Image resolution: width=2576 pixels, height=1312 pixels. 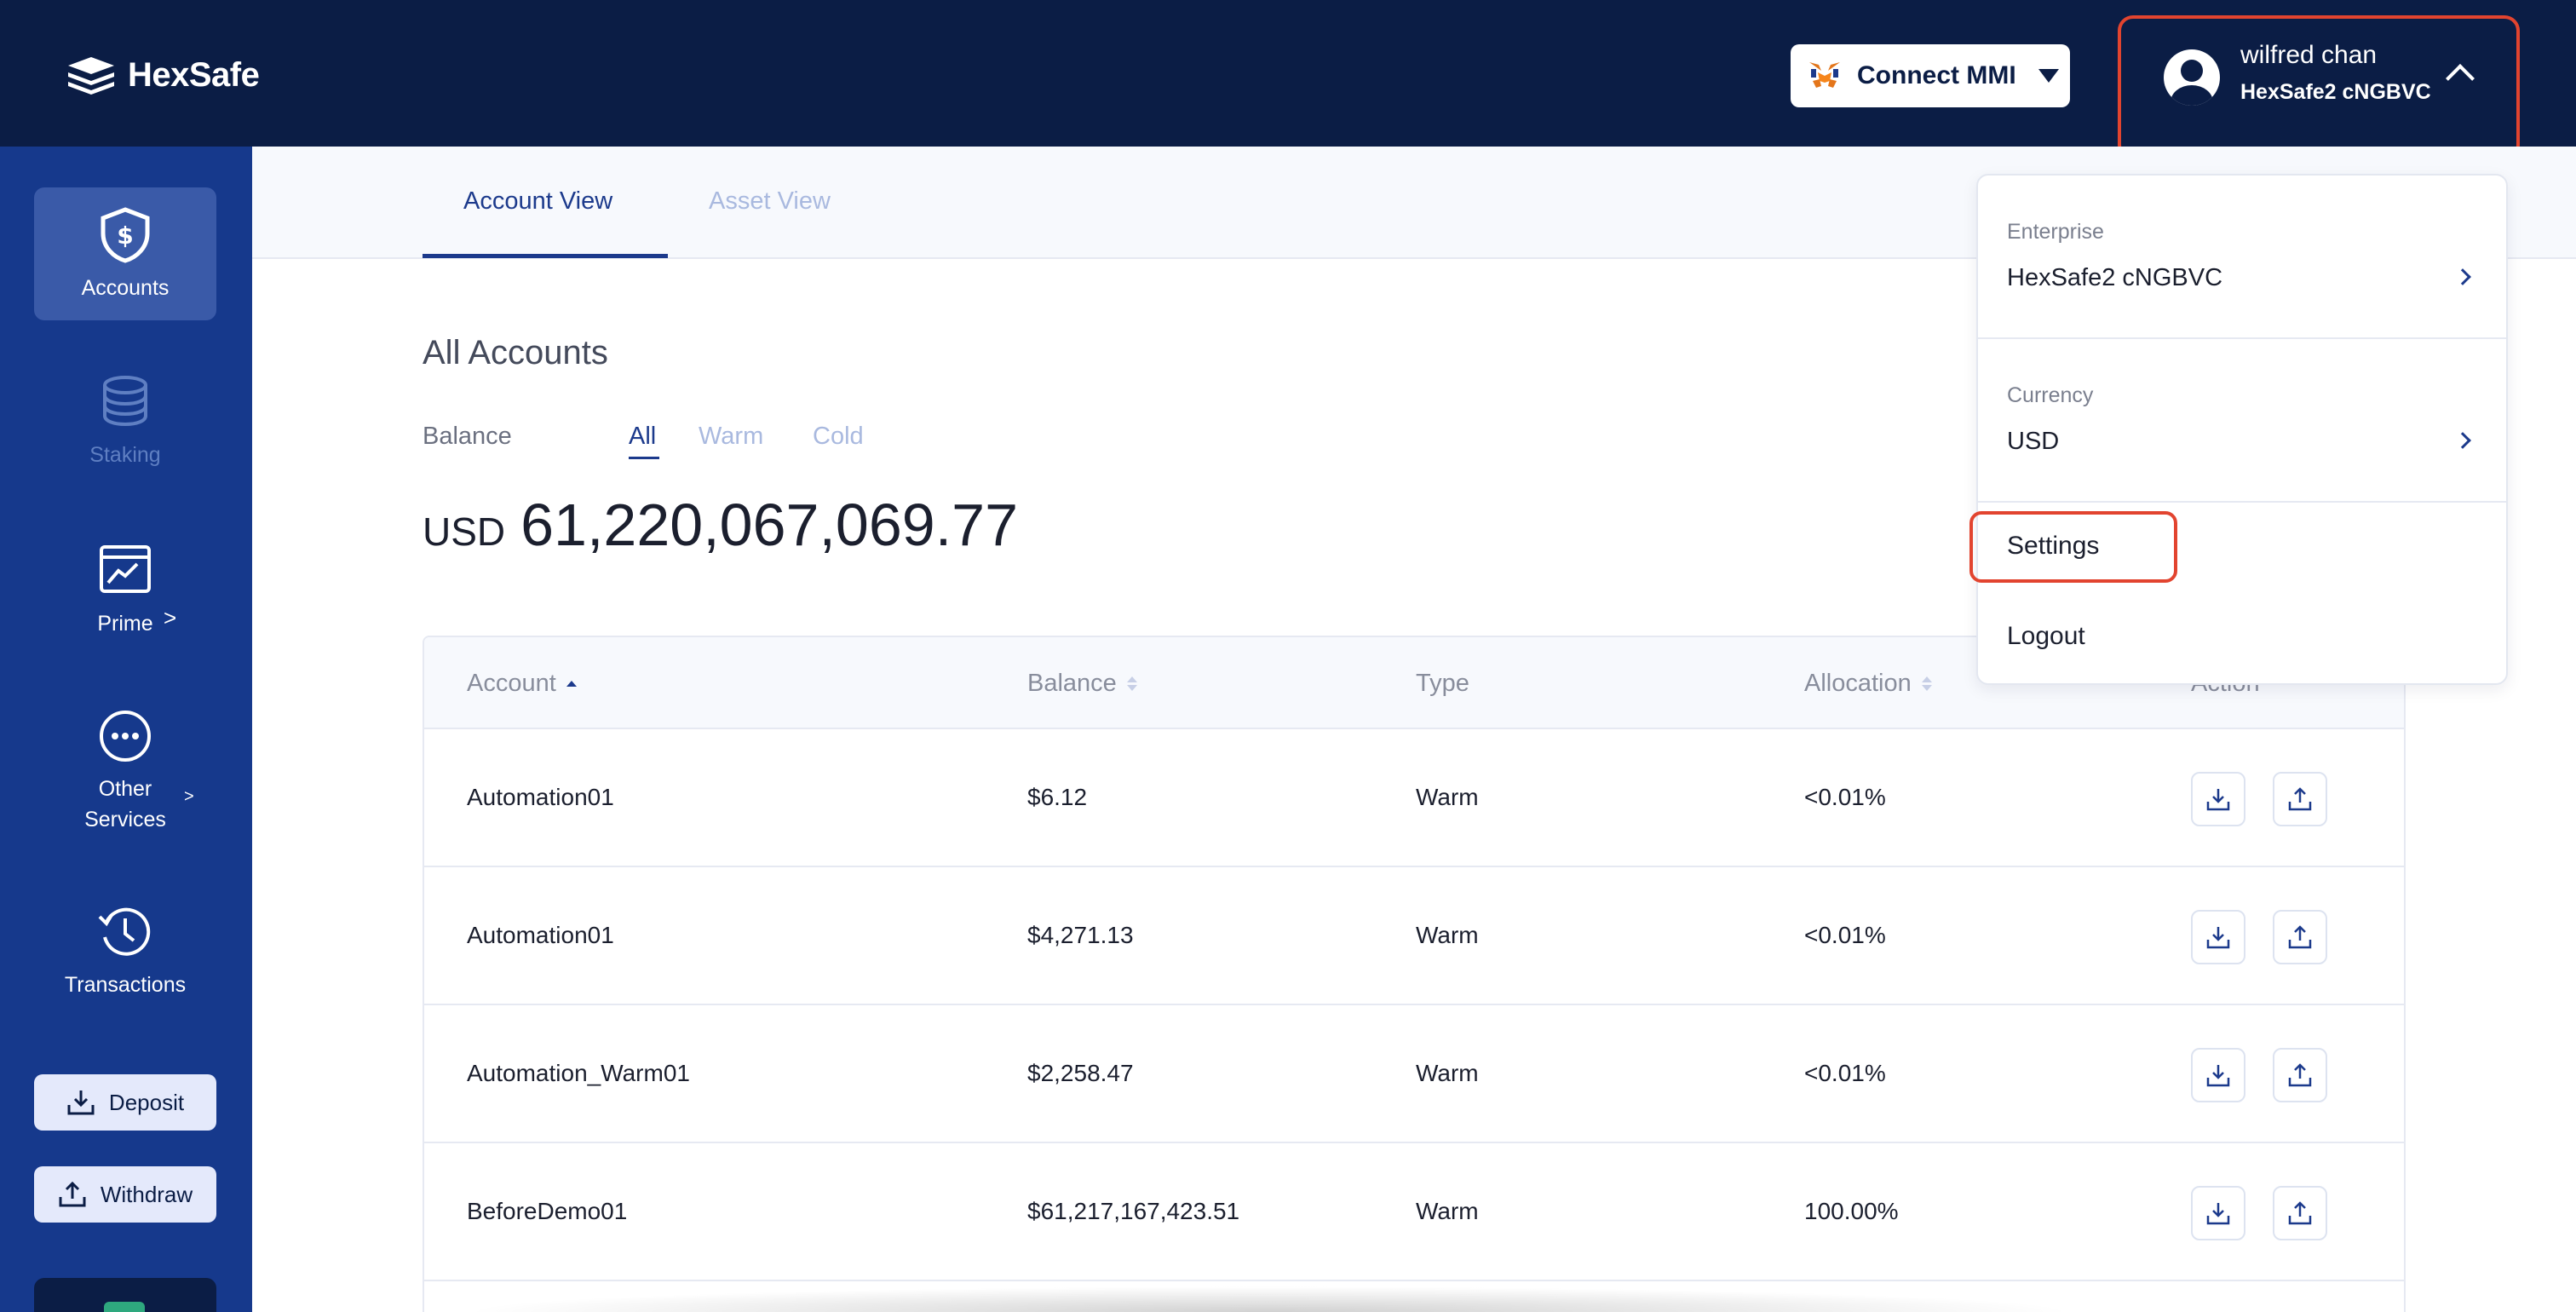 I want to click on shield-dollar-icon: $, so click(x=126, y=235).